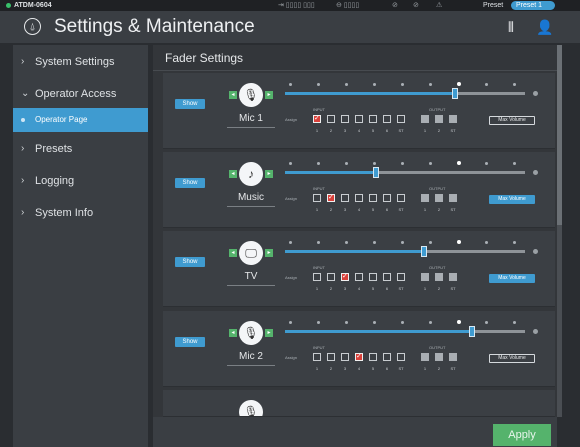 This screenshot has height=447, width=580. What do you see at coordinates (75, 62) in the screenshot?
I see `sidebar-item-label: System Settings` at bounding box center [75, 62].